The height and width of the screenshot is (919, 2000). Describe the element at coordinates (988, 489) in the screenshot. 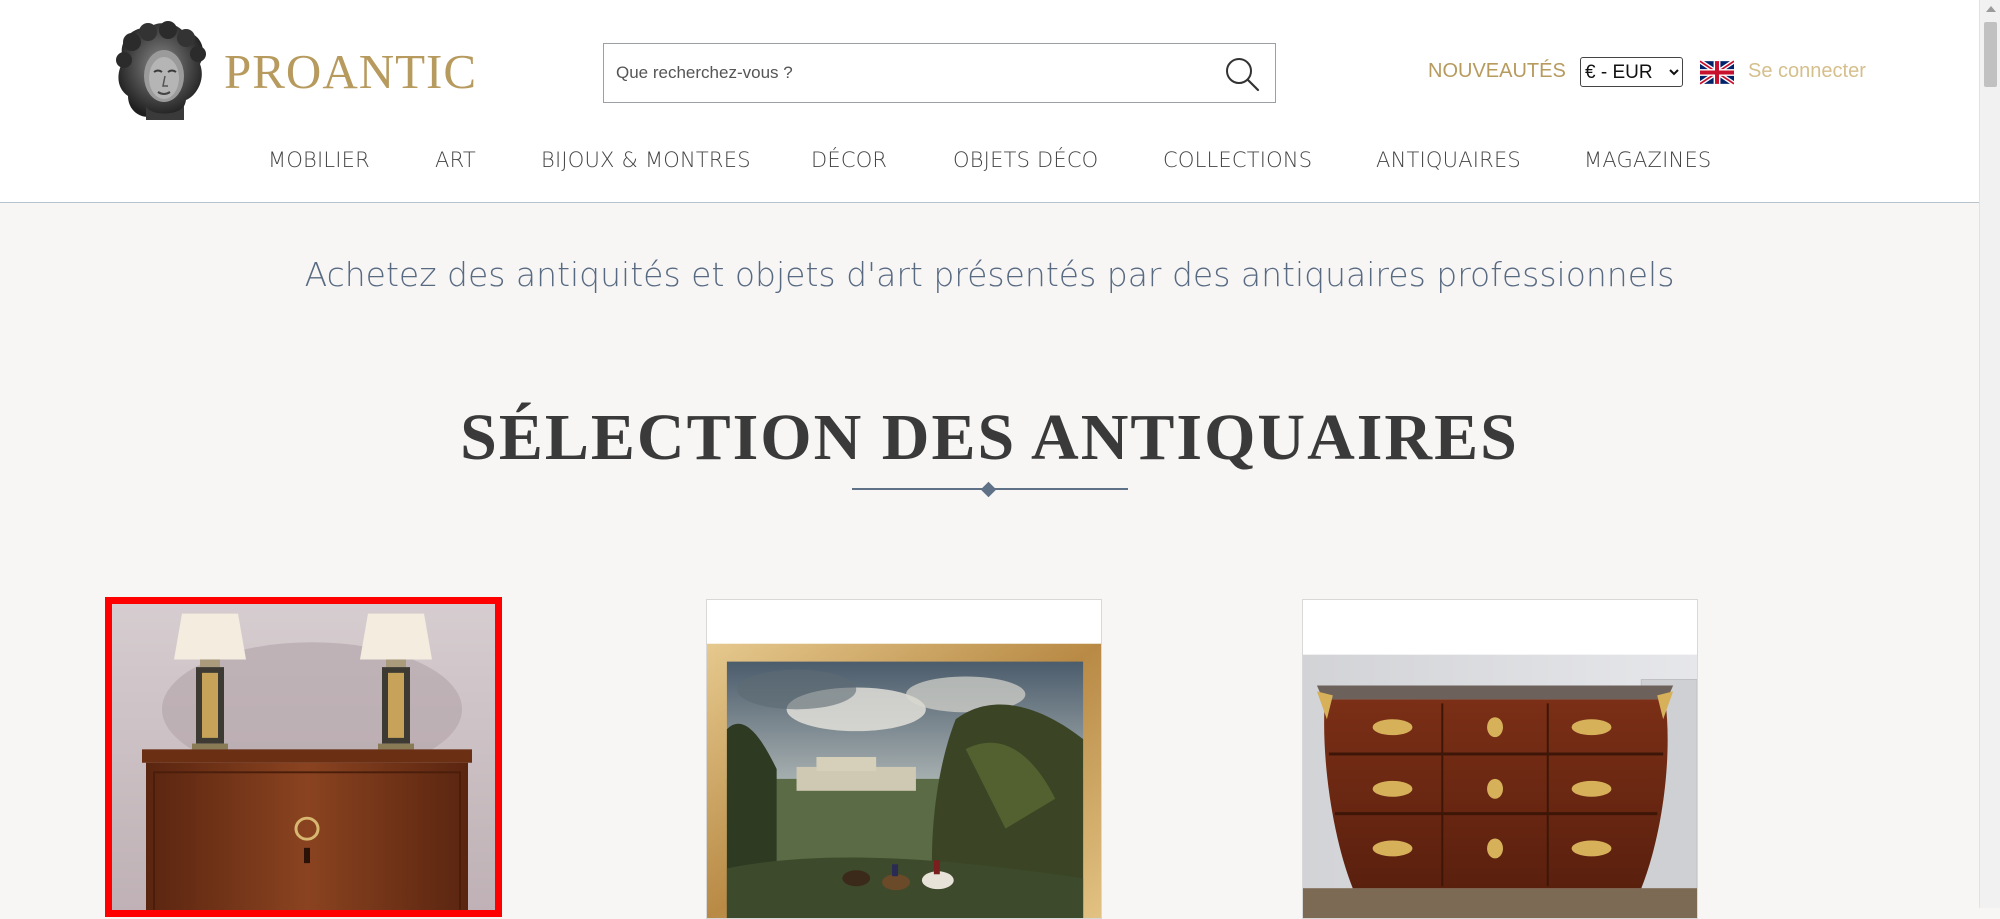

I see `title-diamond-ornament` at that location.